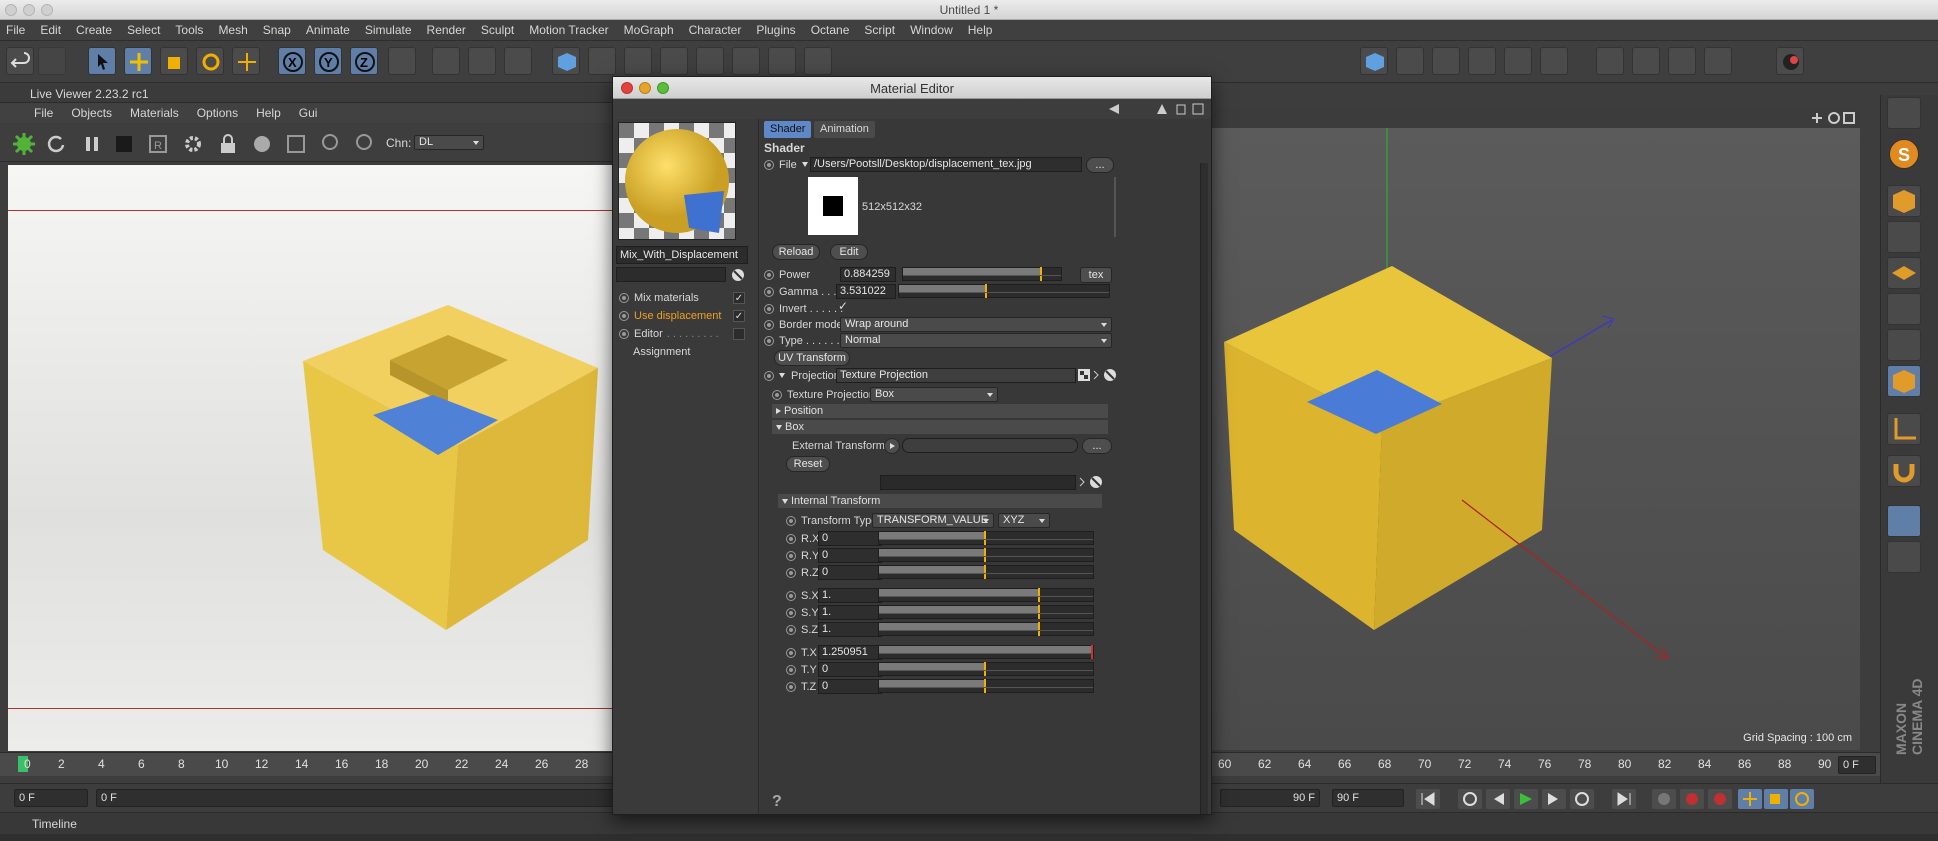 The width and height of the screenshot is (1938, 841). What do you see at coordinates (51, 798) in the screenshot?
I see `current-frame-field: 0 F` at bounding box center [51, 798].